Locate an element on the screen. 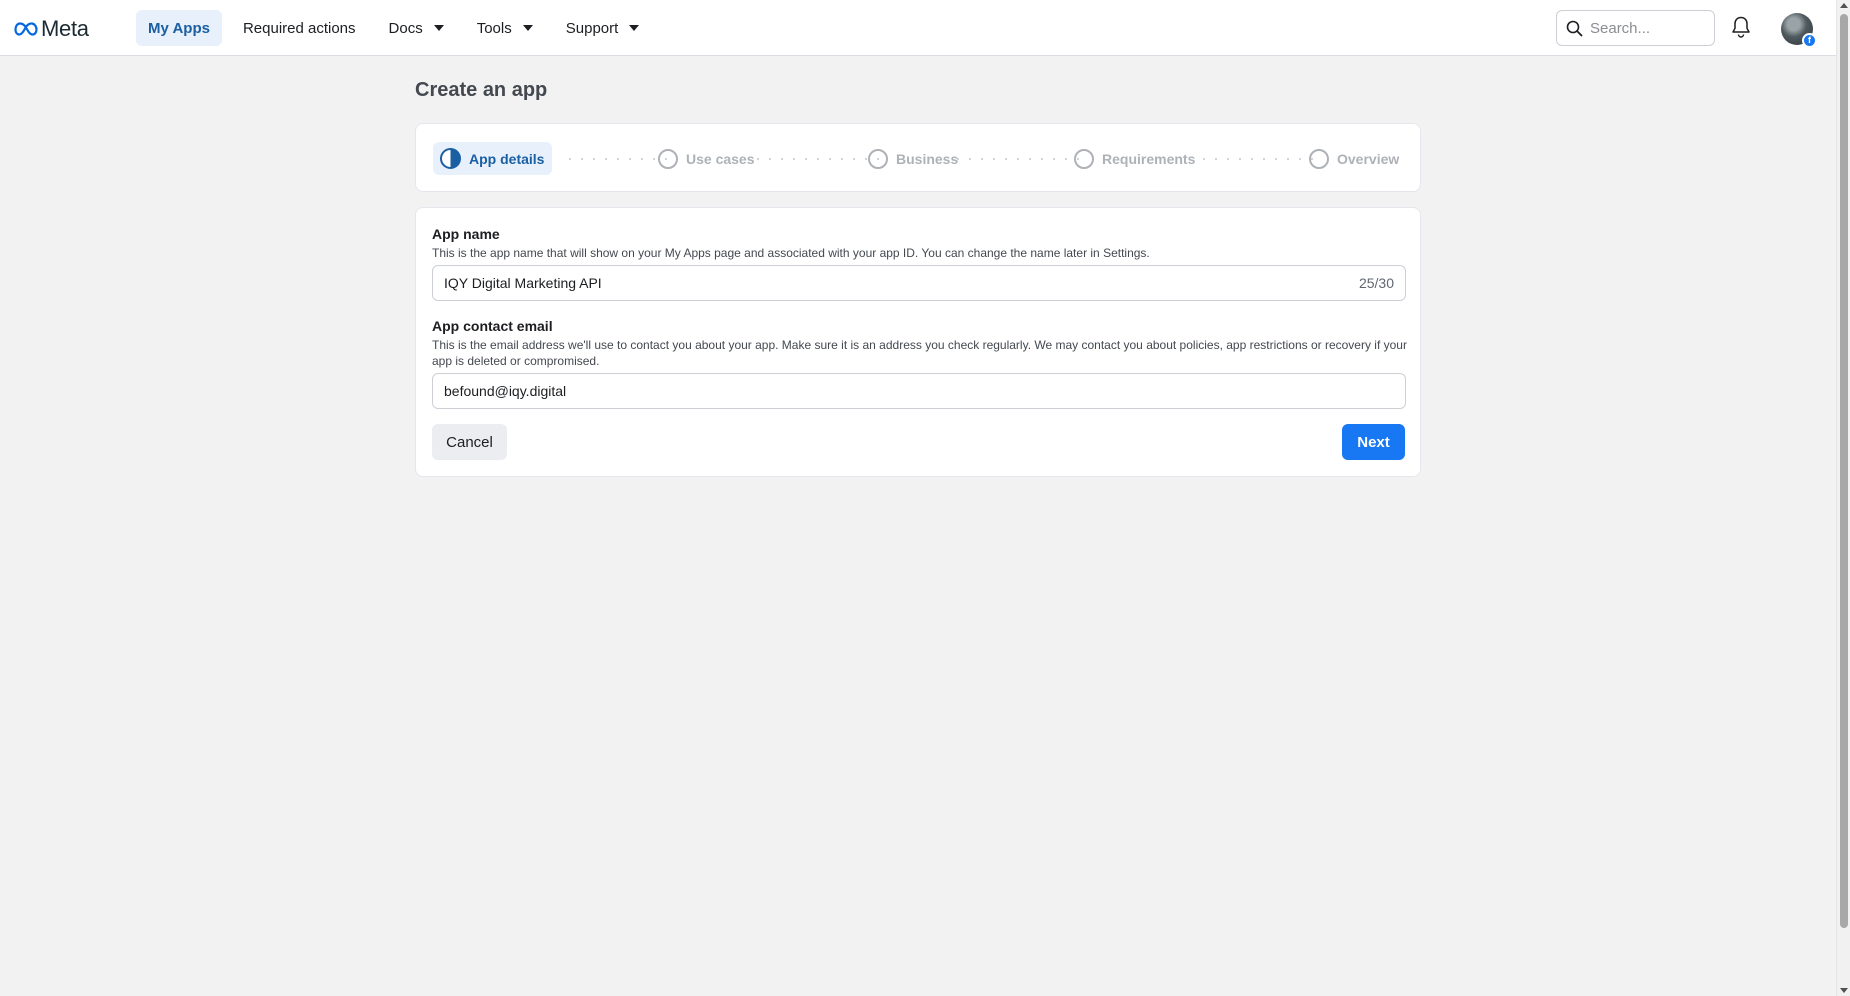 The image size is (1850, 996). nav-support-label: Support is located at coordinates (592, 28).